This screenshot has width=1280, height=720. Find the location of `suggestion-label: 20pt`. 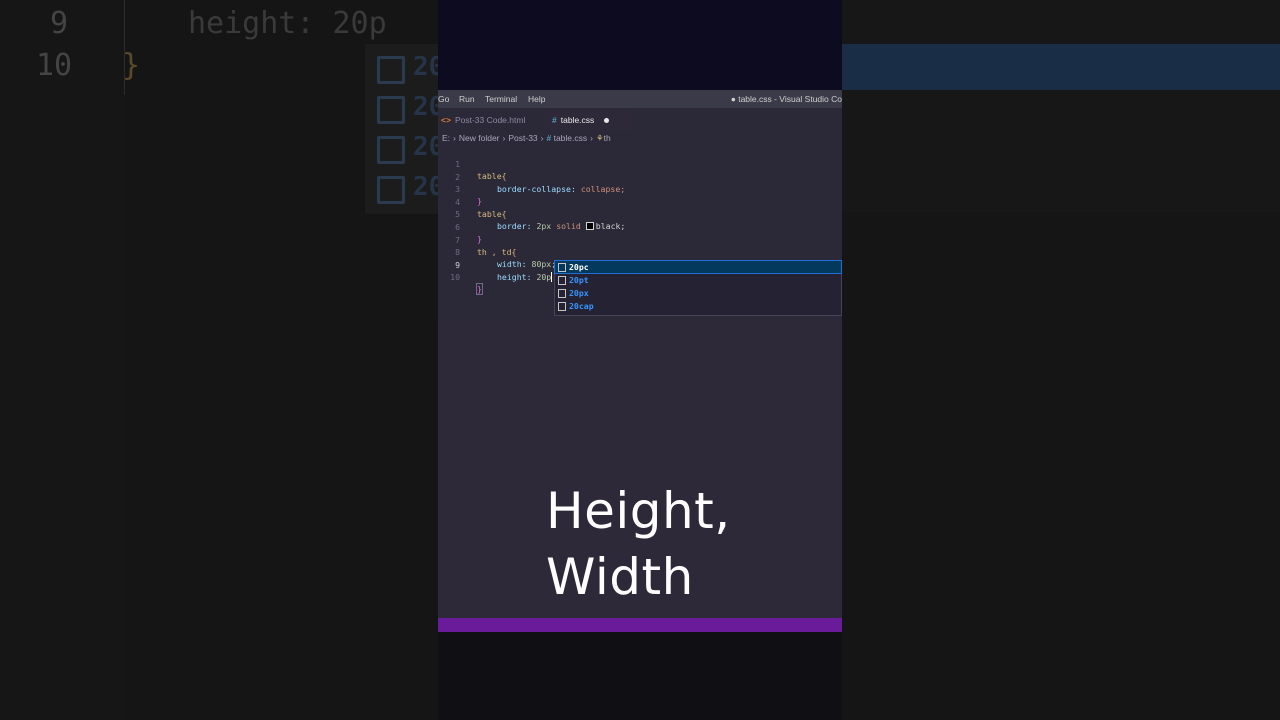

suggestion-label: 20pt is located at coordinates (579, 280).